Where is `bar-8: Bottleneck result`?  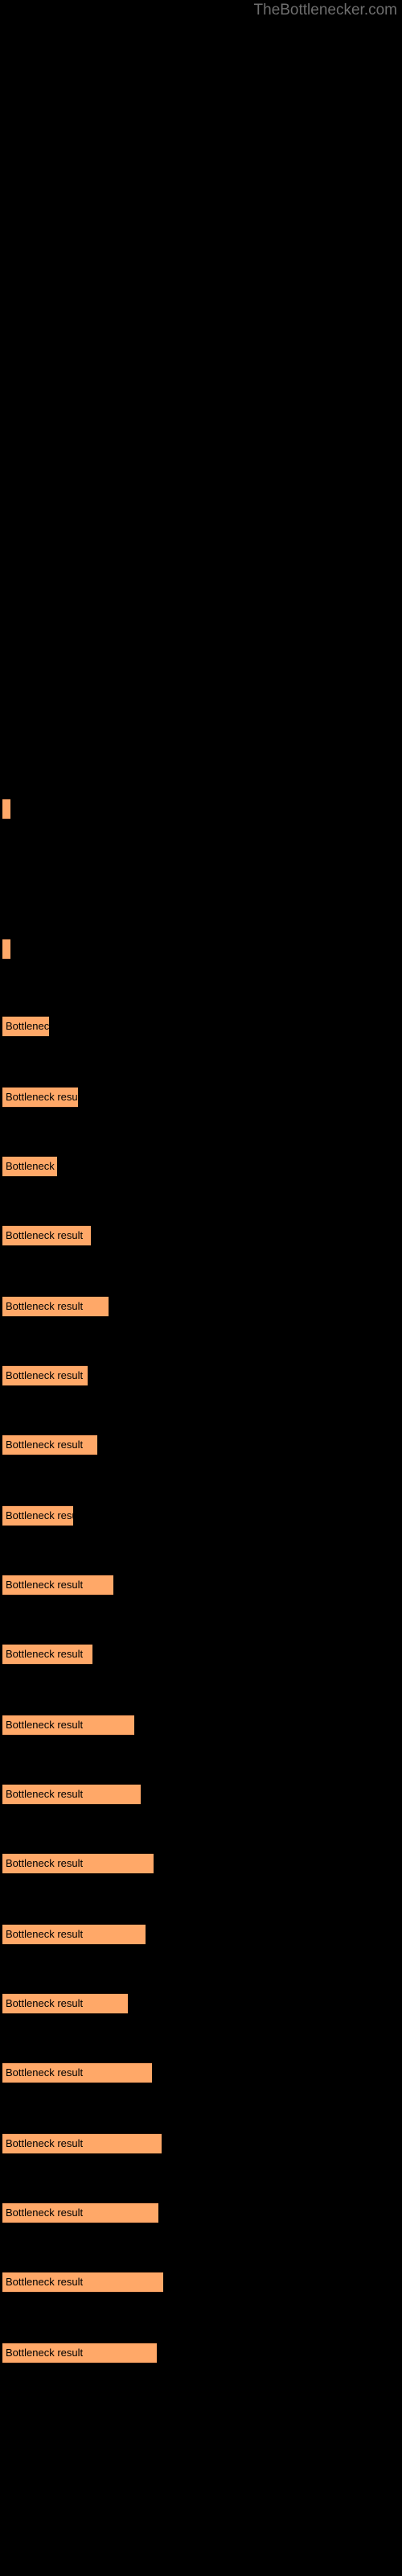 bar-8: Bottleneck result is located at coordinates (45, 1375).